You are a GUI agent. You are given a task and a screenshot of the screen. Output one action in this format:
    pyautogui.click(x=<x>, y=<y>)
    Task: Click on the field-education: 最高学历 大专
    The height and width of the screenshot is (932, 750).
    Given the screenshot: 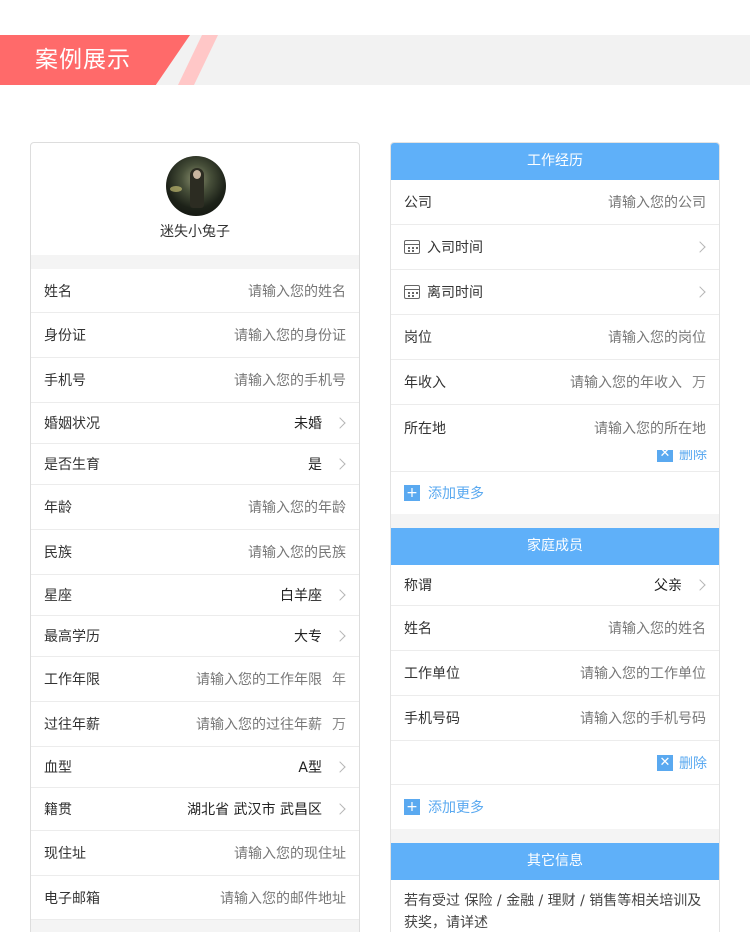 What is the action you would take?
    pyautogui.click(x=195, y=636)
    